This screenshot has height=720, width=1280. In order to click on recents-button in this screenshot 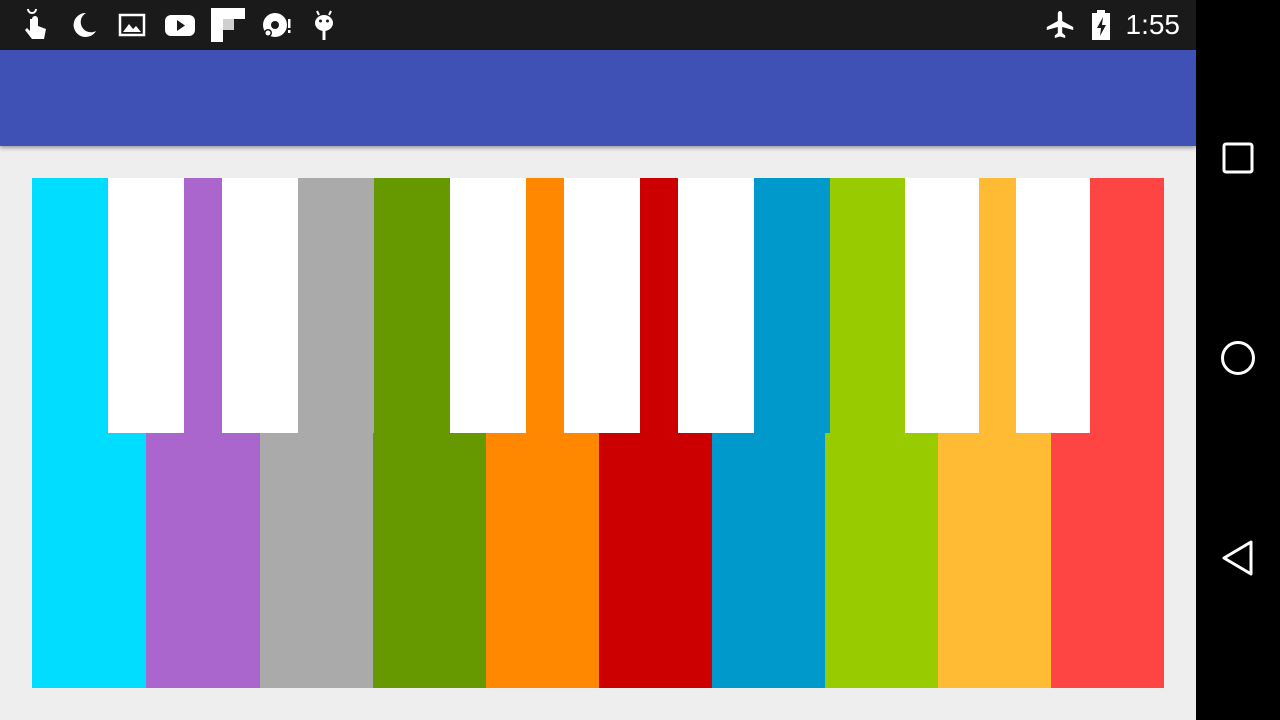, I will do `click(1238, 160)`.